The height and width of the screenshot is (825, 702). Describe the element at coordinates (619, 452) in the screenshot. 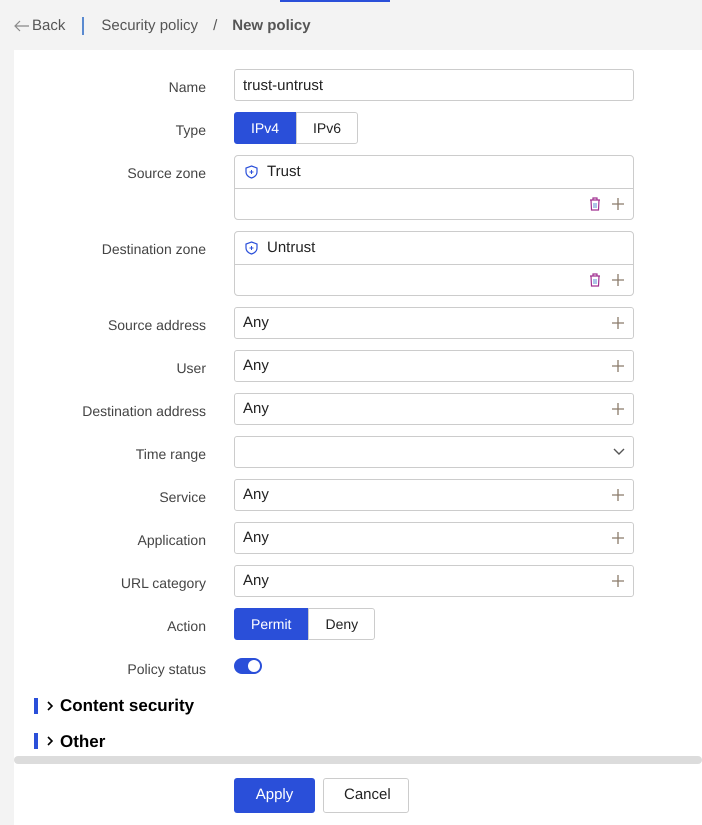

I see `chevron-down-icon` at that location.